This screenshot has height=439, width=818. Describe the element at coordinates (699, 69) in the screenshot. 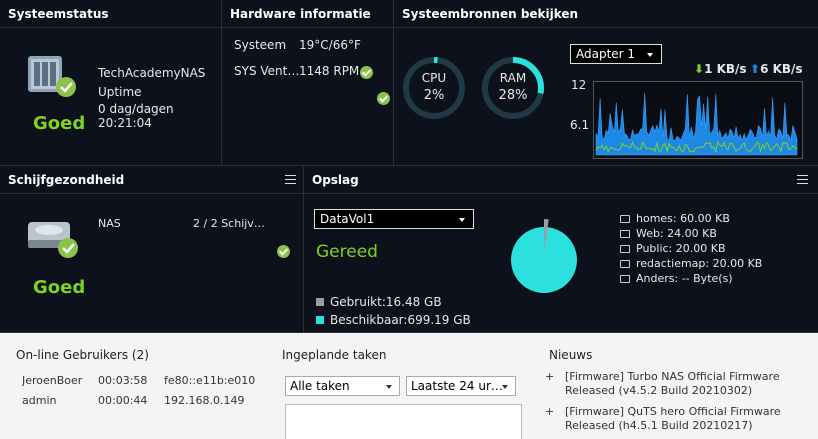

I see `download-arrow-icon: ⬇` at that location.